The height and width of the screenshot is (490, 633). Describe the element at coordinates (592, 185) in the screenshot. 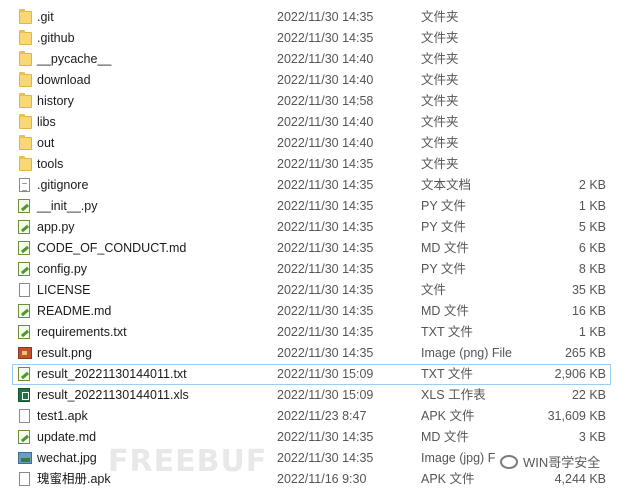

I see `file-size: 2 KB` at that location.